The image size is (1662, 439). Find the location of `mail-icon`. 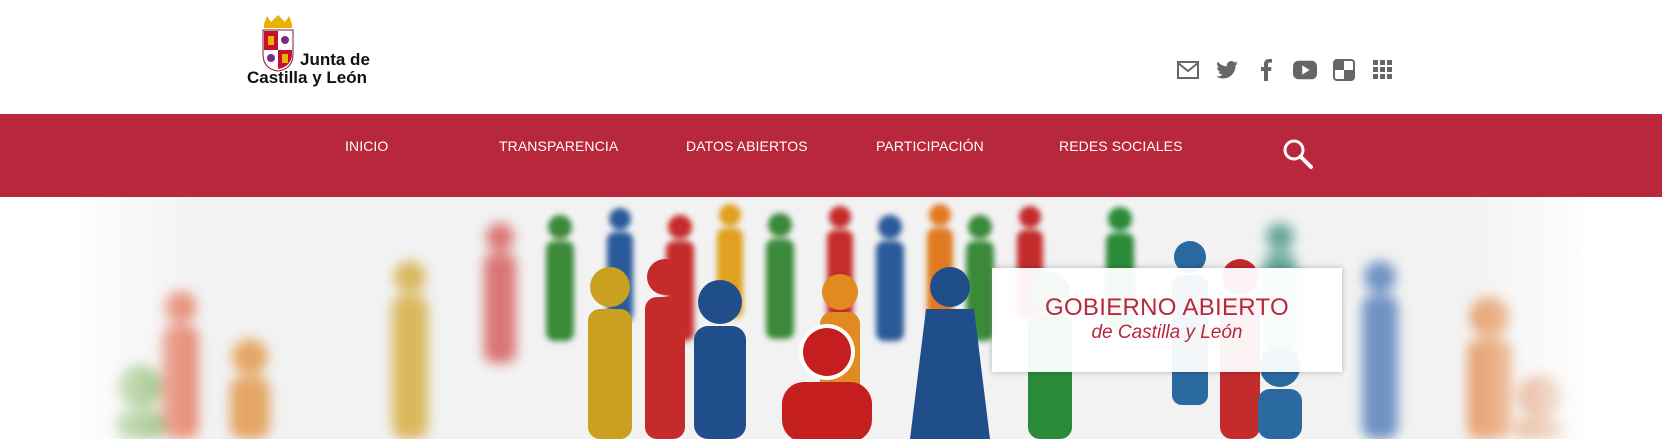

mail-icon is located at coordinates (1188, 70).